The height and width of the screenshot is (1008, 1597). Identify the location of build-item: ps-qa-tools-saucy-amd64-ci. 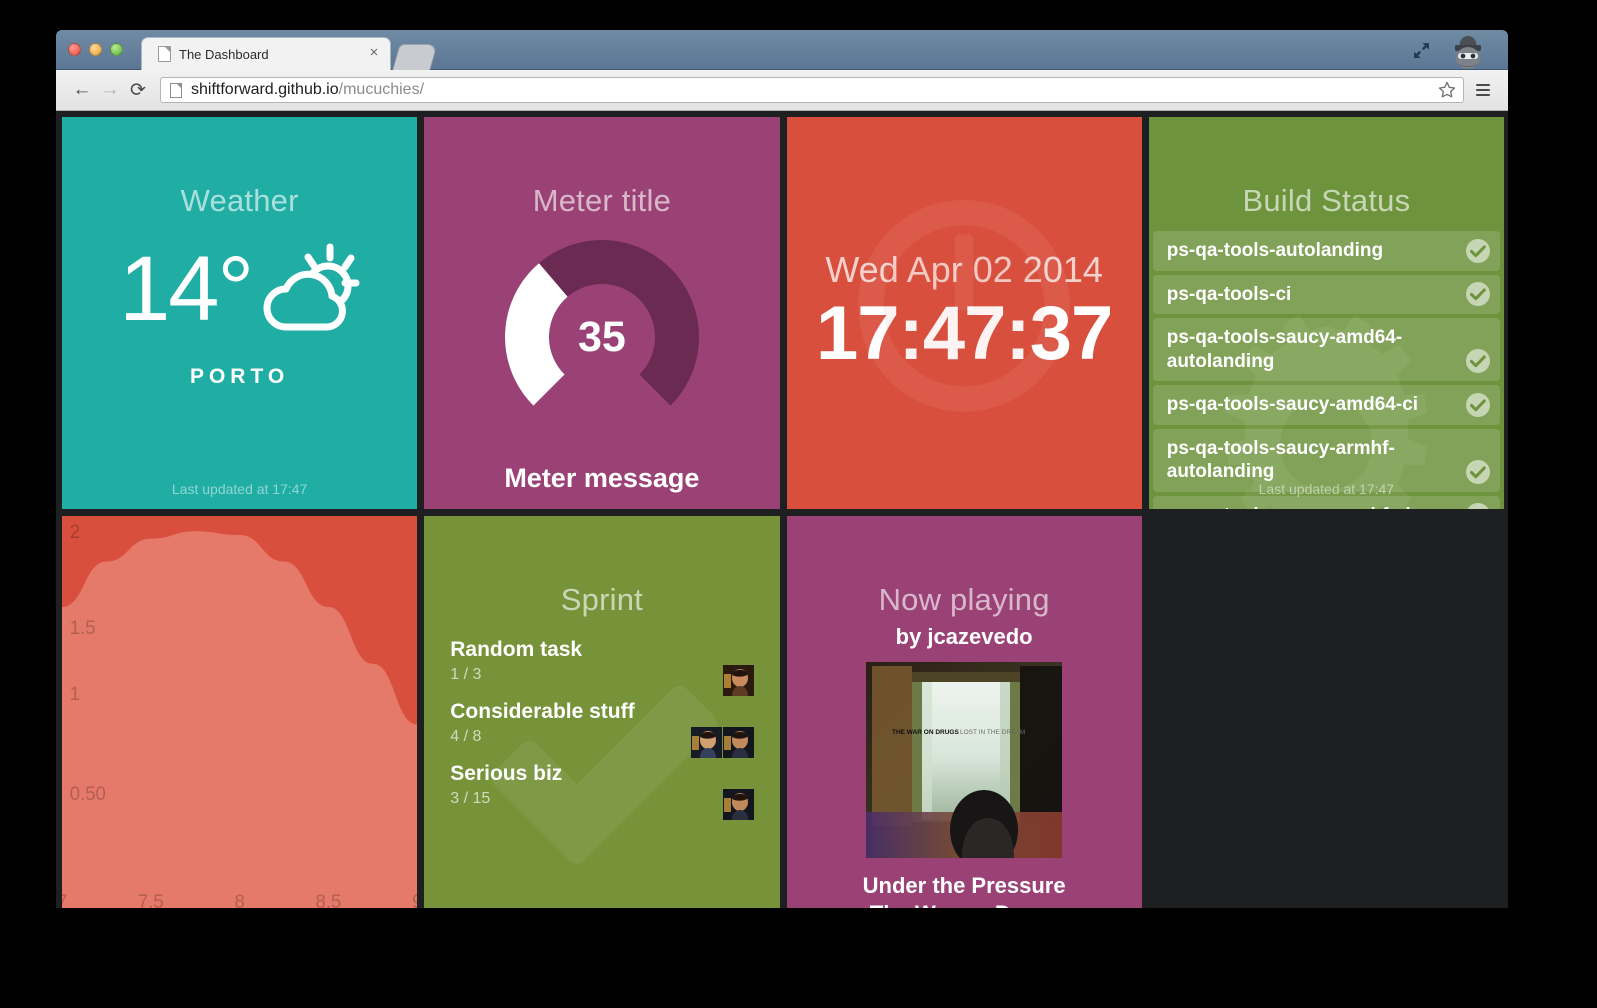
(1326, 405).